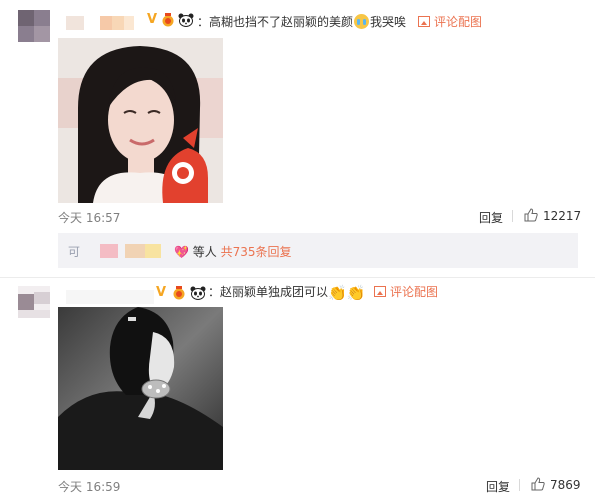 The height and width of the screenshot is (499, 595). I want to click on comment-body-suffix: 我哭唉, so click(388, 22).